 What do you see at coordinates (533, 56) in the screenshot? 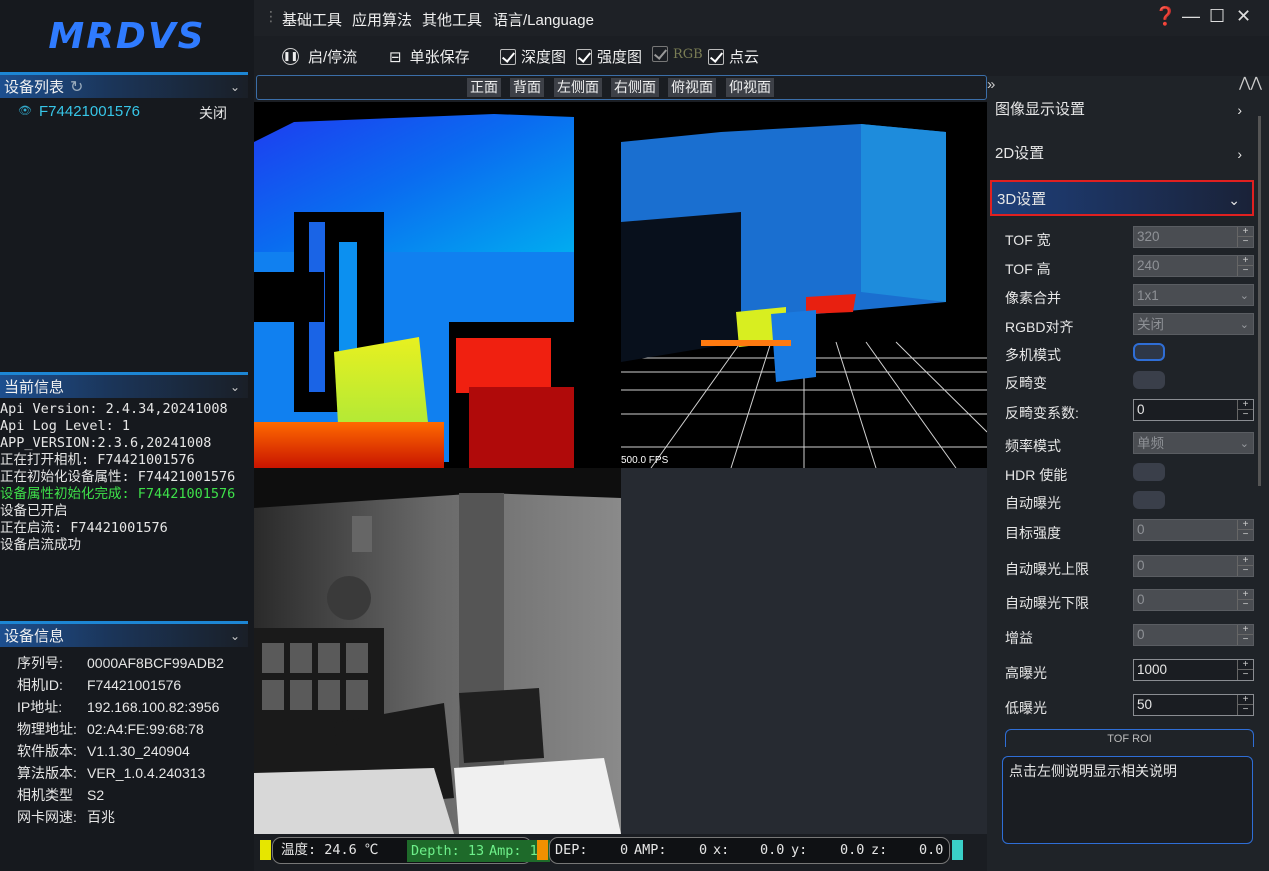
I see `depth-checkbox: 深度图` at bounding box center [533, 56].